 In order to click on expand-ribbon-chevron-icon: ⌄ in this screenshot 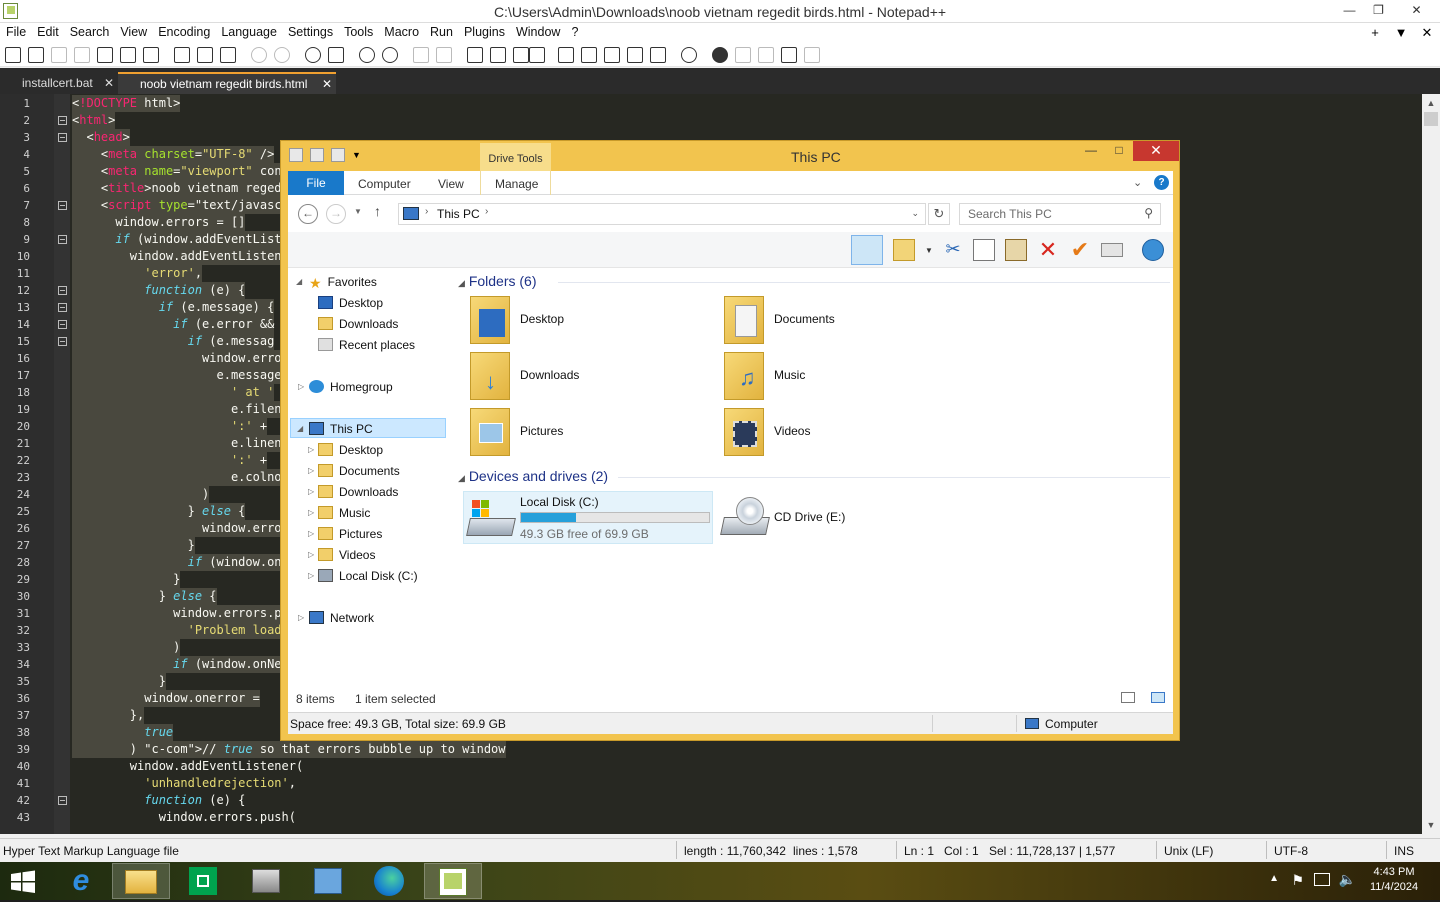, I will do `click(1137, 182)`.